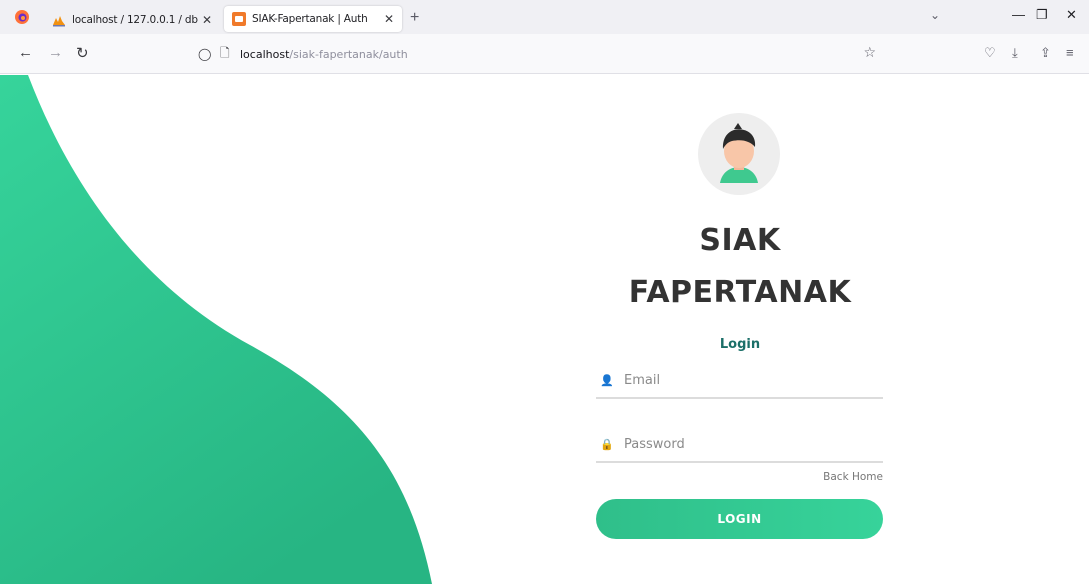  What do you see at coordinates (990, 53) in the screenshot?
I see `pocket-icon: ♡` at bounding box center [990, 53].